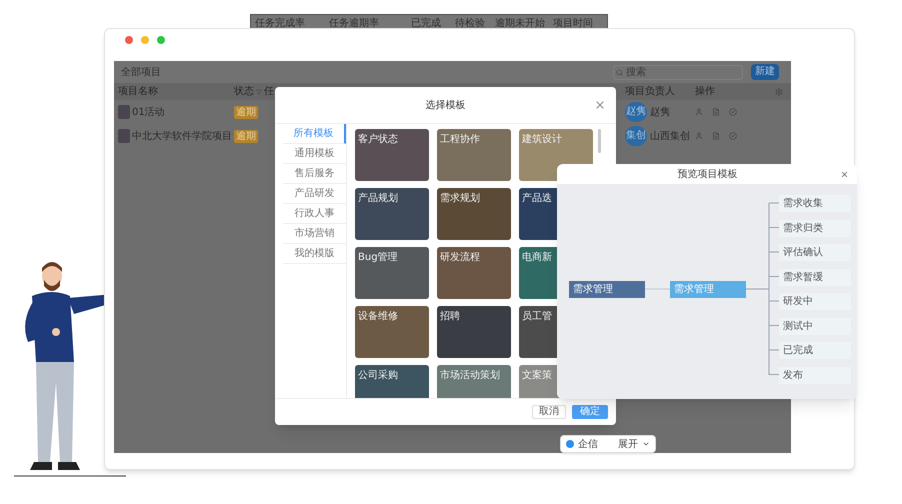 The image size is (902, 504). I want to click on dialog-title: 预览项目模板, so click(707, 175).